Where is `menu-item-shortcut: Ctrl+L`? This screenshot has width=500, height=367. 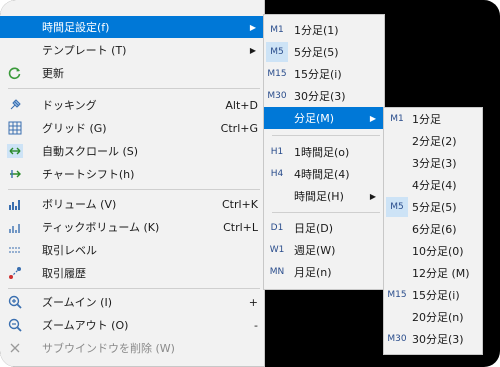 menu-item-shortcut: Ctrl+L is located at coordinates (240, 227).